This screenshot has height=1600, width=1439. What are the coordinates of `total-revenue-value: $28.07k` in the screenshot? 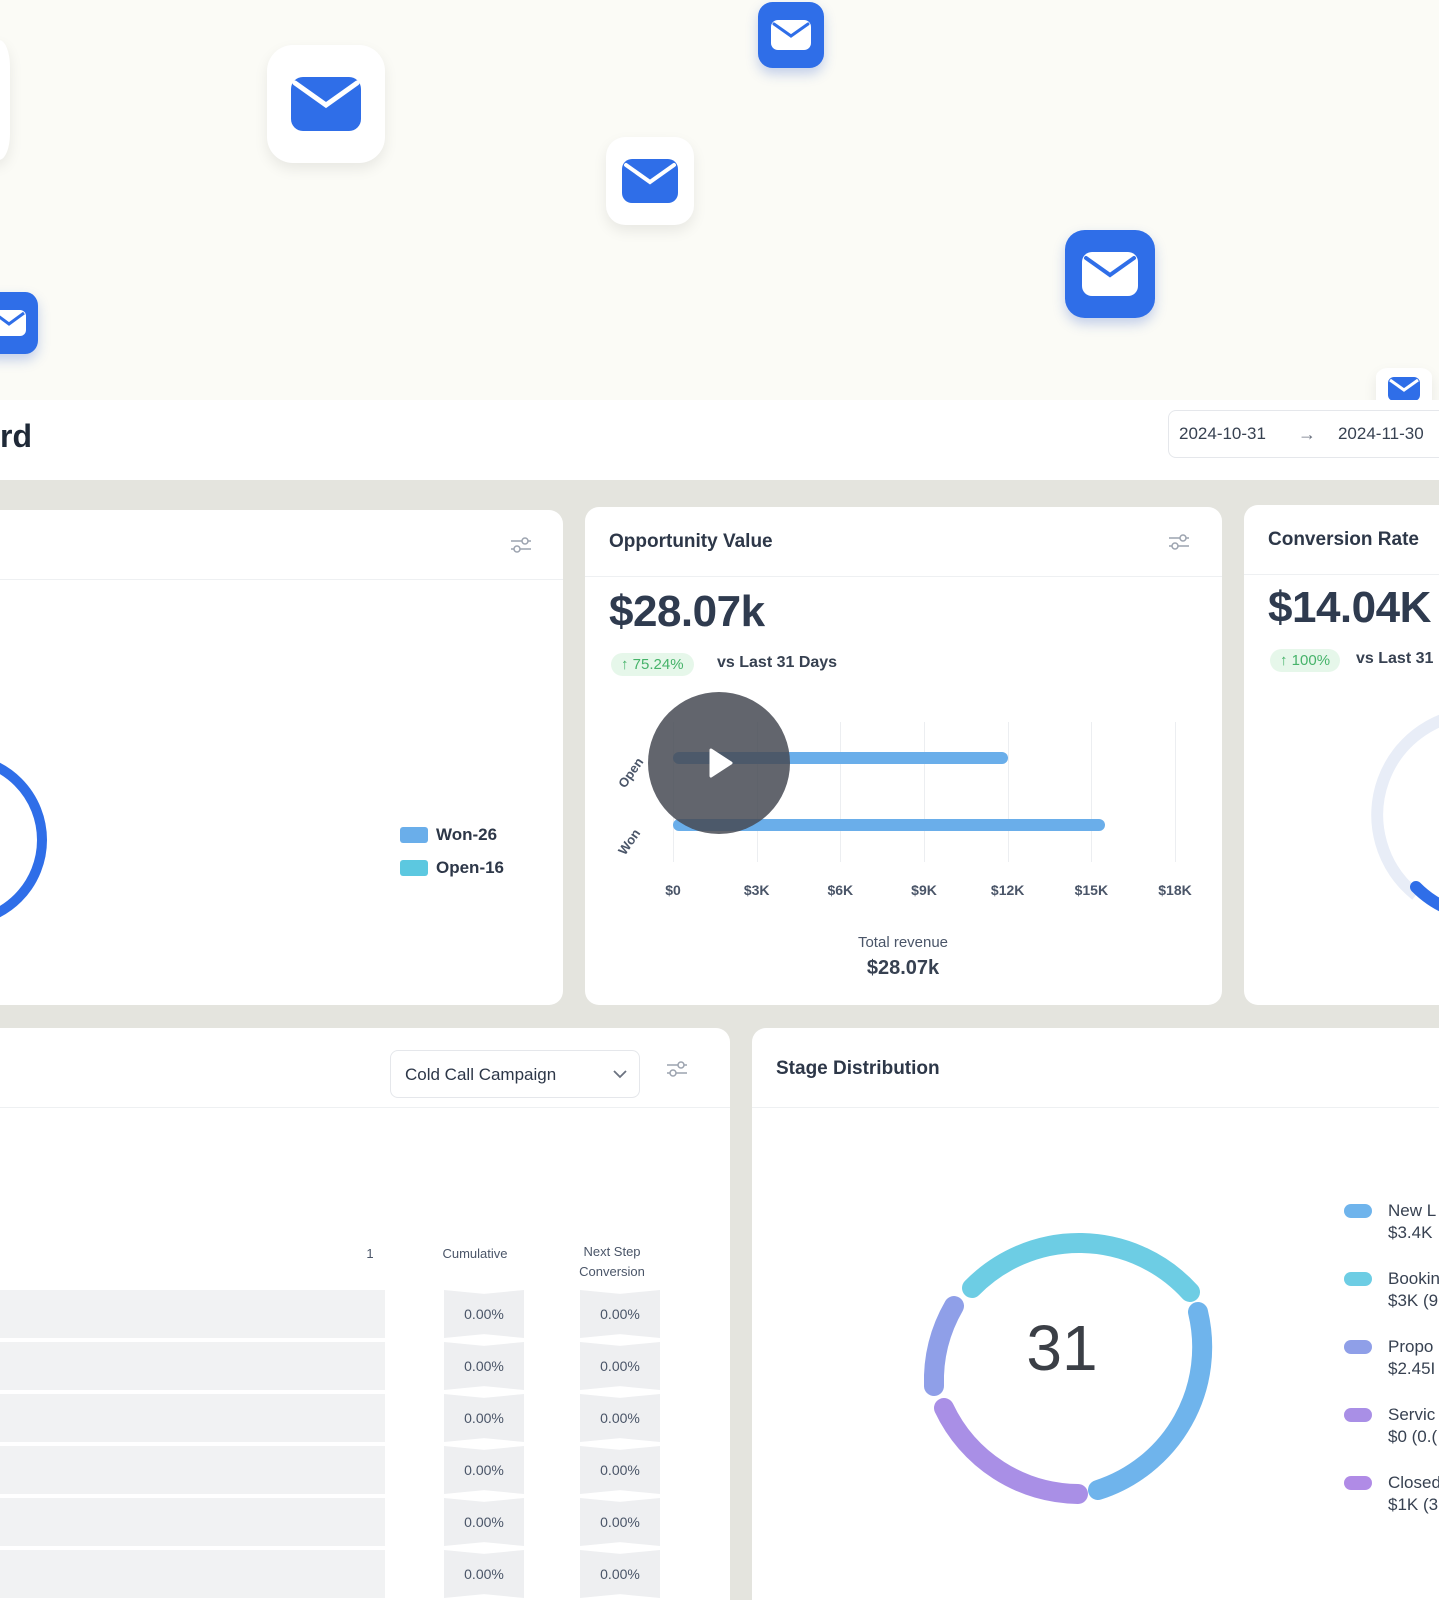 It's located at (903, 968).